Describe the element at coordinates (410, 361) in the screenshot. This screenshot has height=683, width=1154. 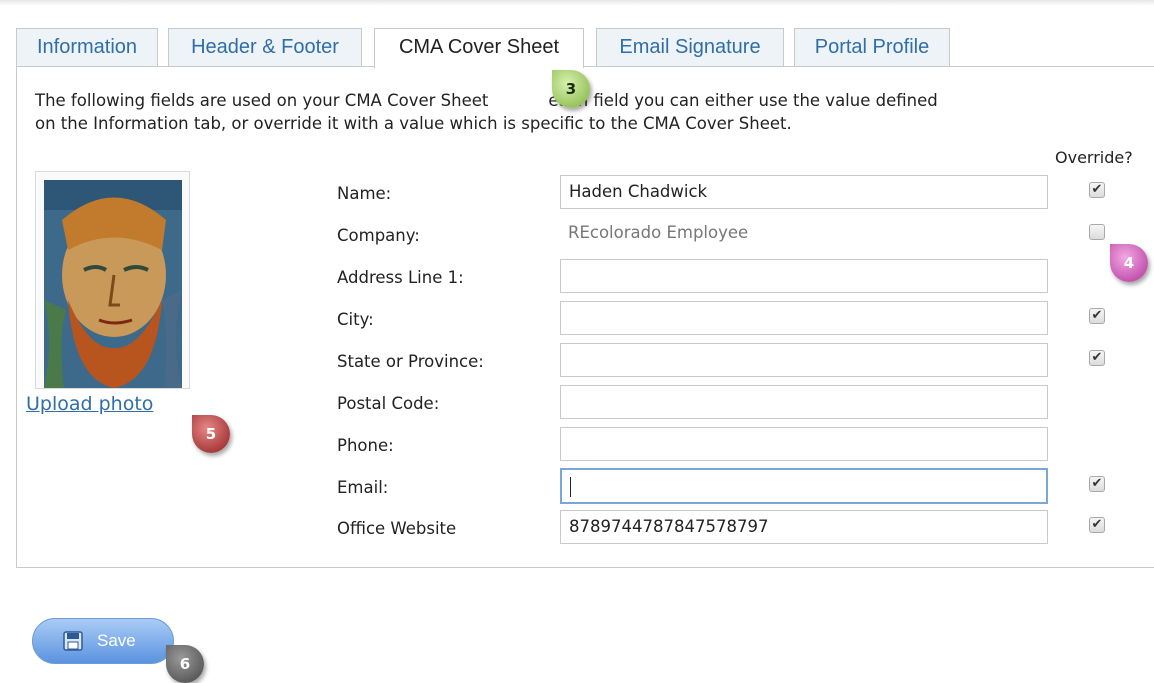
I see `state-label: State or Province:` at that location.